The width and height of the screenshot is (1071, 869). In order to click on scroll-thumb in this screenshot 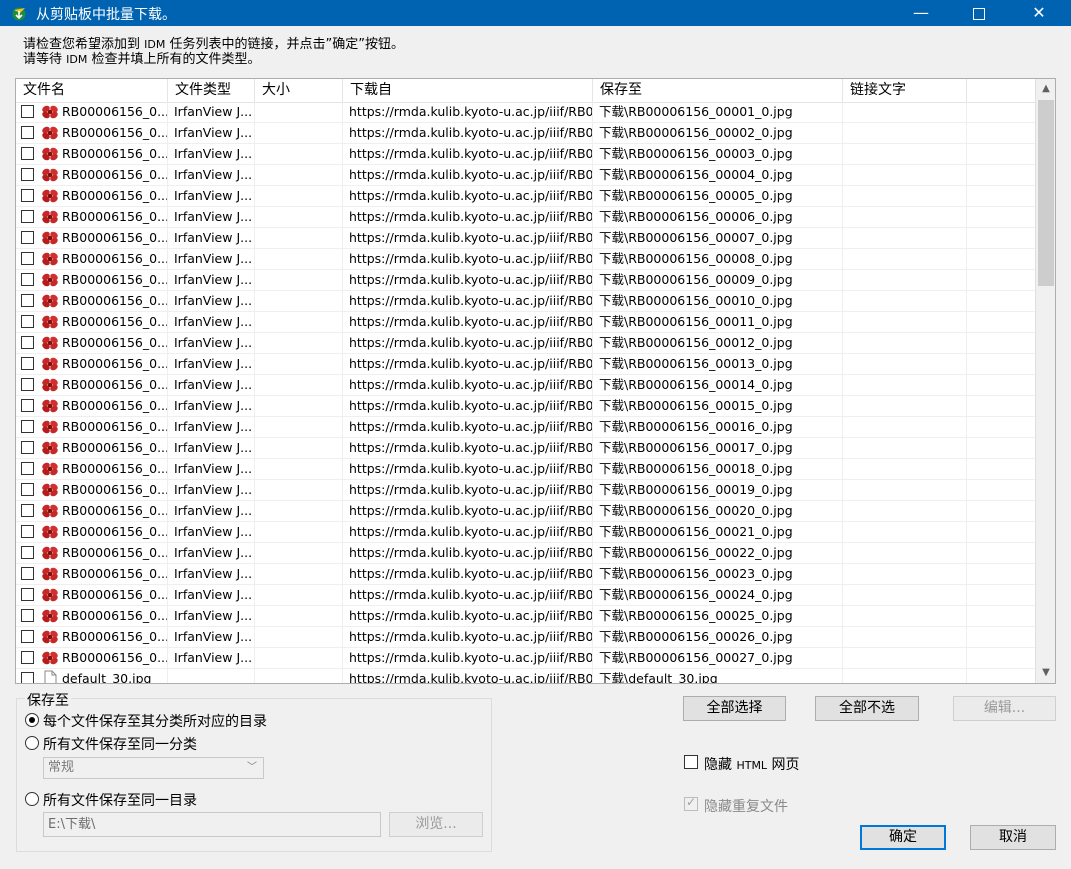, I will do `click(1046, 193)`.